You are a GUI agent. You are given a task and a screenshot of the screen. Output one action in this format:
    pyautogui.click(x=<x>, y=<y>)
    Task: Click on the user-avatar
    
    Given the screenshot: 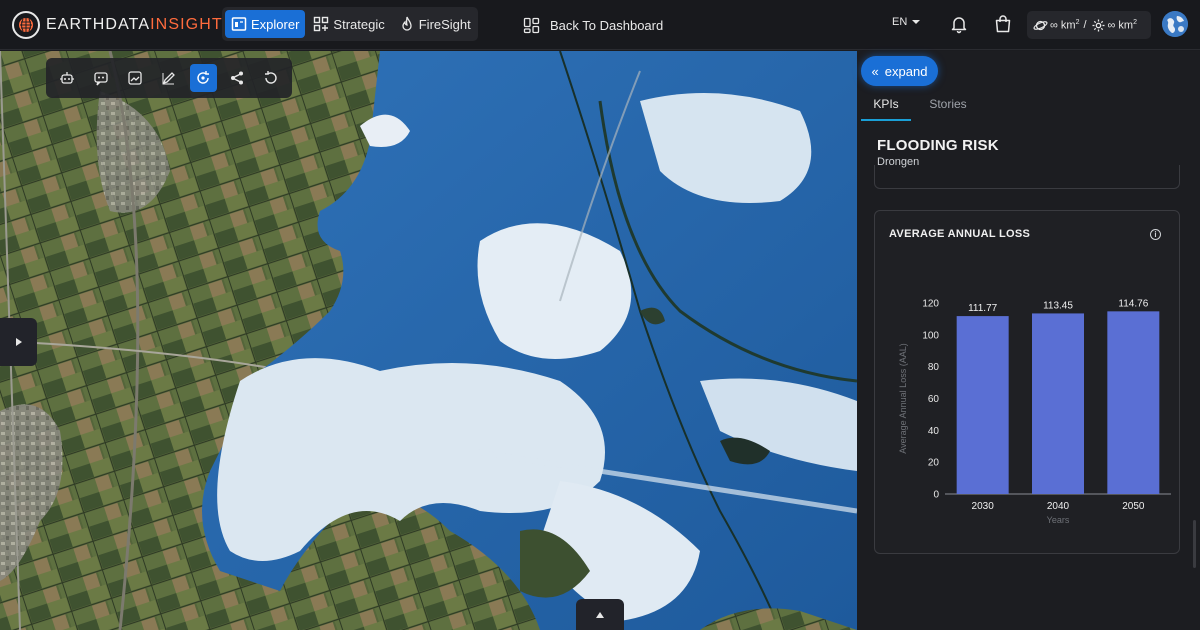 What is the action you would take?
    pyautogui.click(x=1175, y=24)
    